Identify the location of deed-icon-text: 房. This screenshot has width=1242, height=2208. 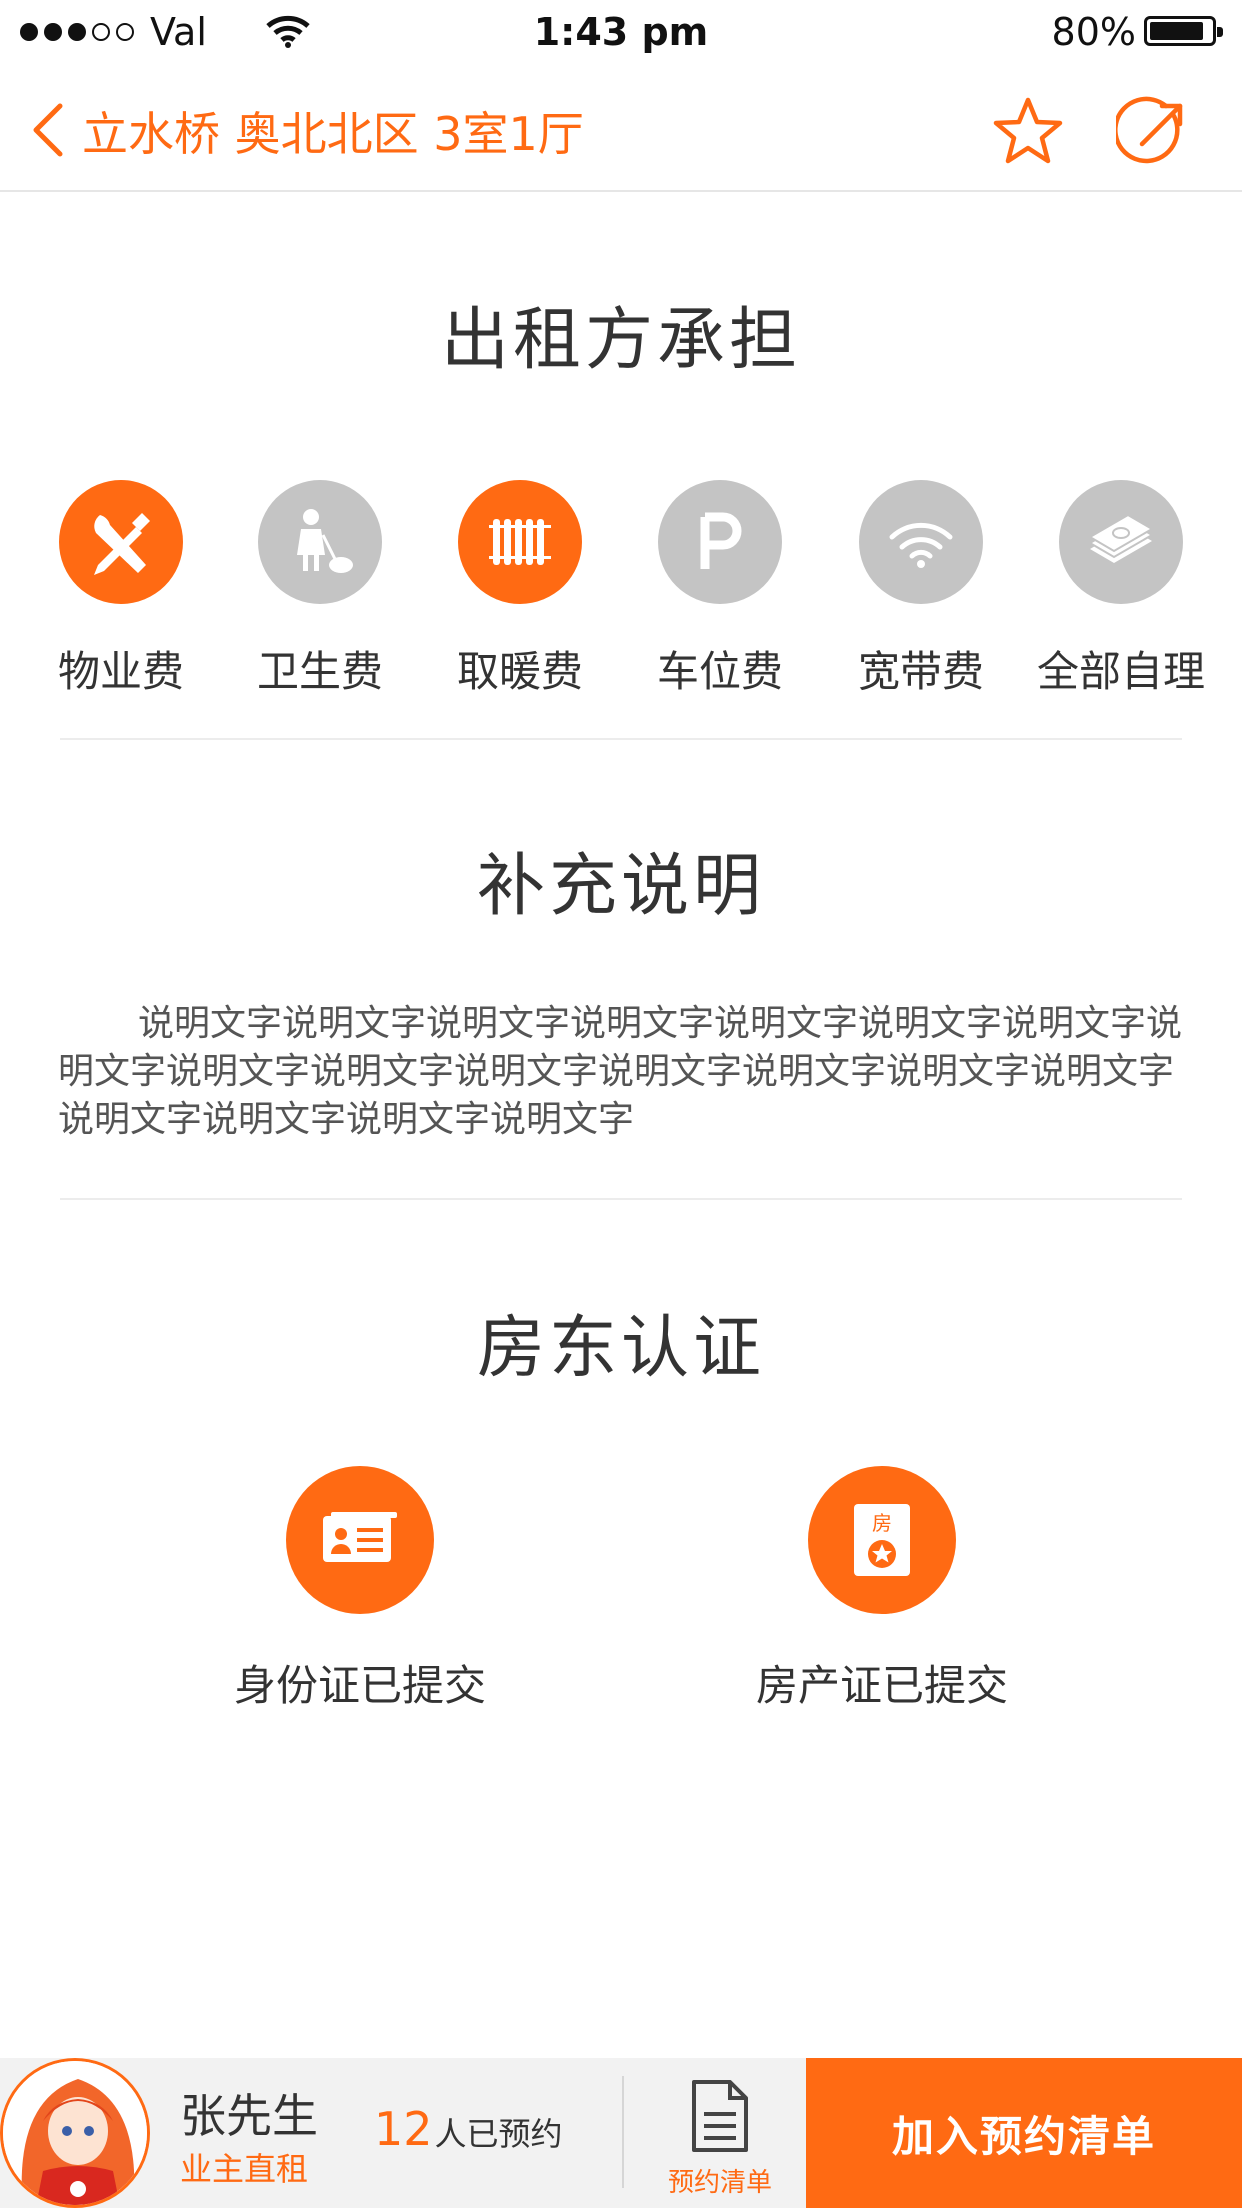
(882, 1523).